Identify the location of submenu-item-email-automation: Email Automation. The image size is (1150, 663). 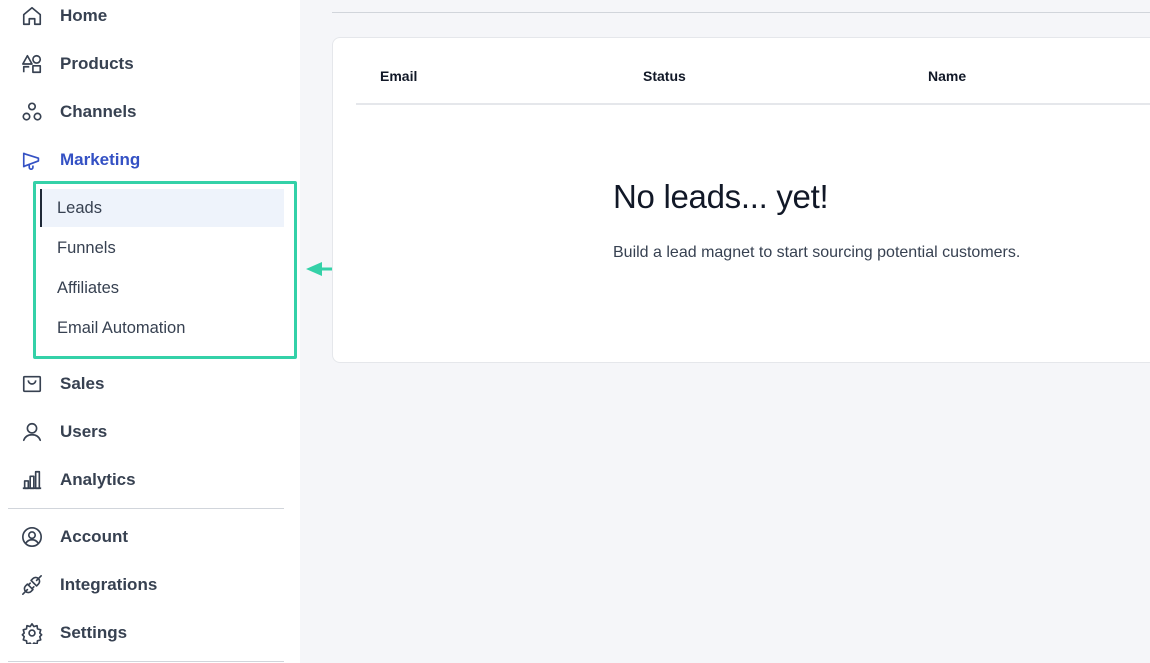
(162, 328).